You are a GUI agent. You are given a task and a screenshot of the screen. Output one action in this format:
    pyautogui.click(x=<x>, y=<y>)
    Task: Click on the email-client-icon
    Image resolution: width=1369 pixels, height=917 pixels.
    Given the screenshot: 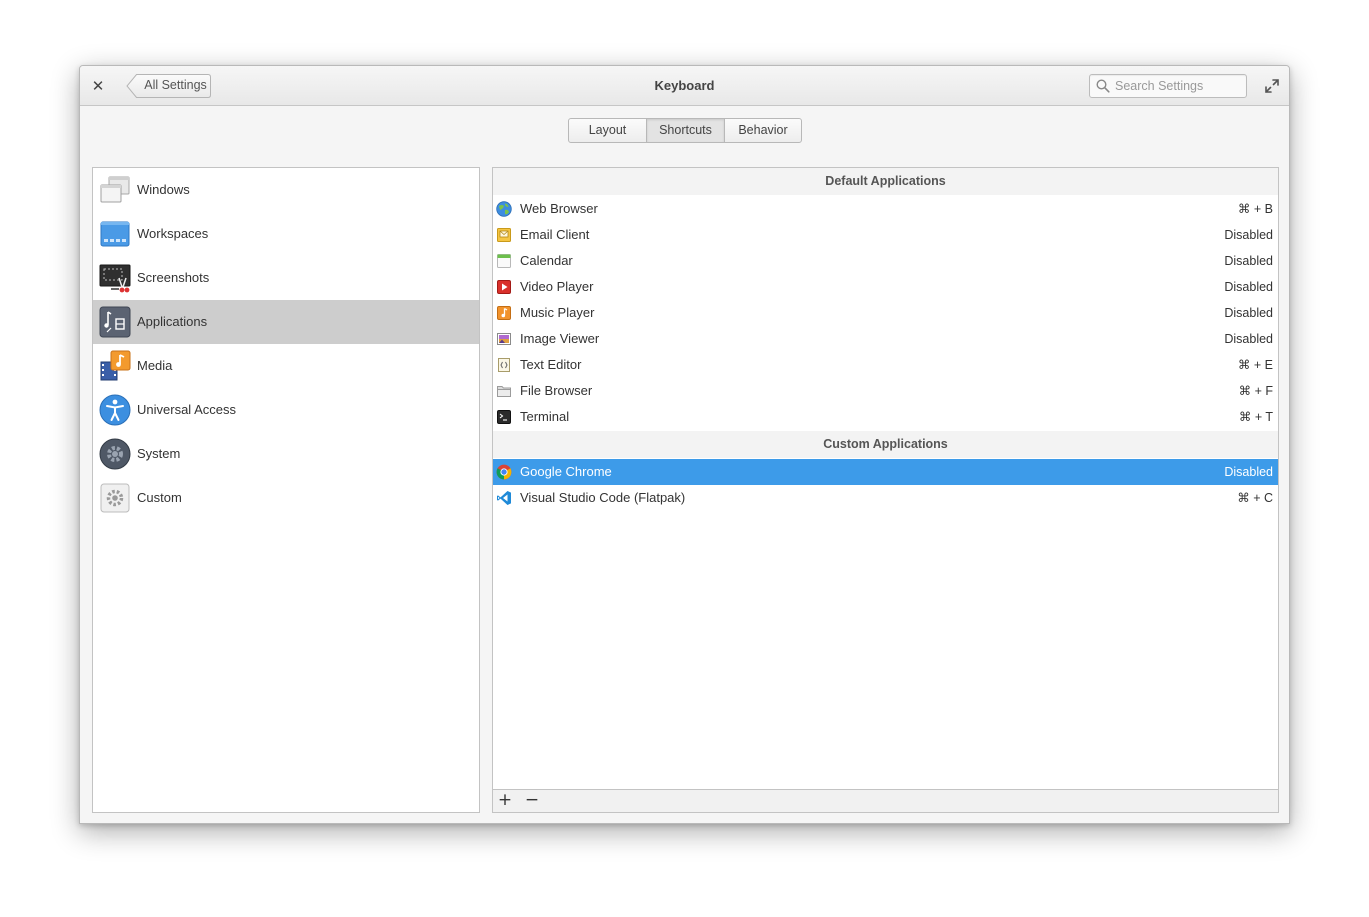 What is the action you would take?
    pyautogui.click(x=504, y=235)
    